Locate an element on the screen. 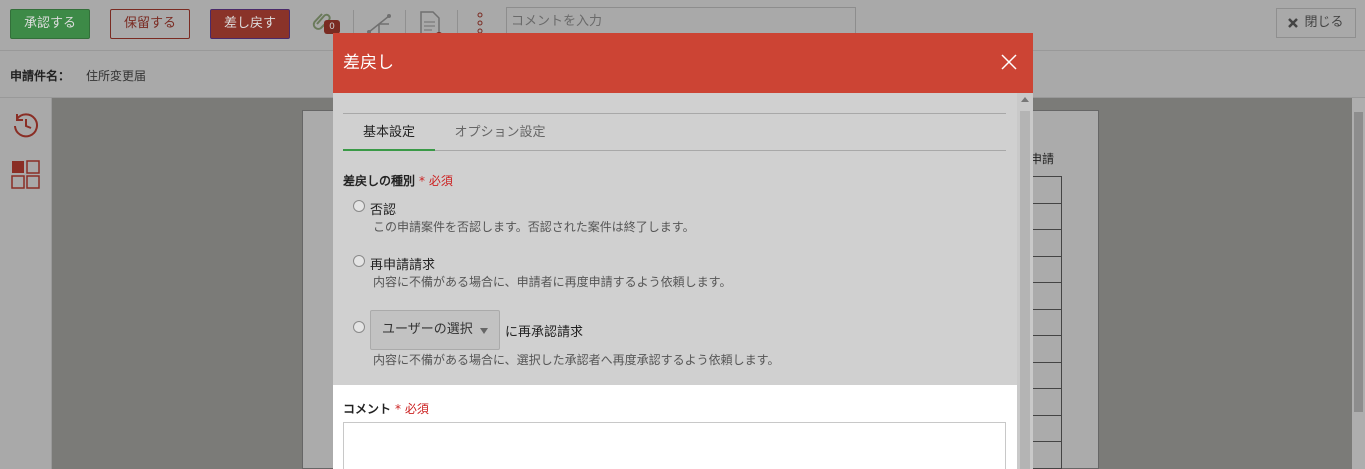  dialog-scrollbar is located at coordinates (1025, 281).